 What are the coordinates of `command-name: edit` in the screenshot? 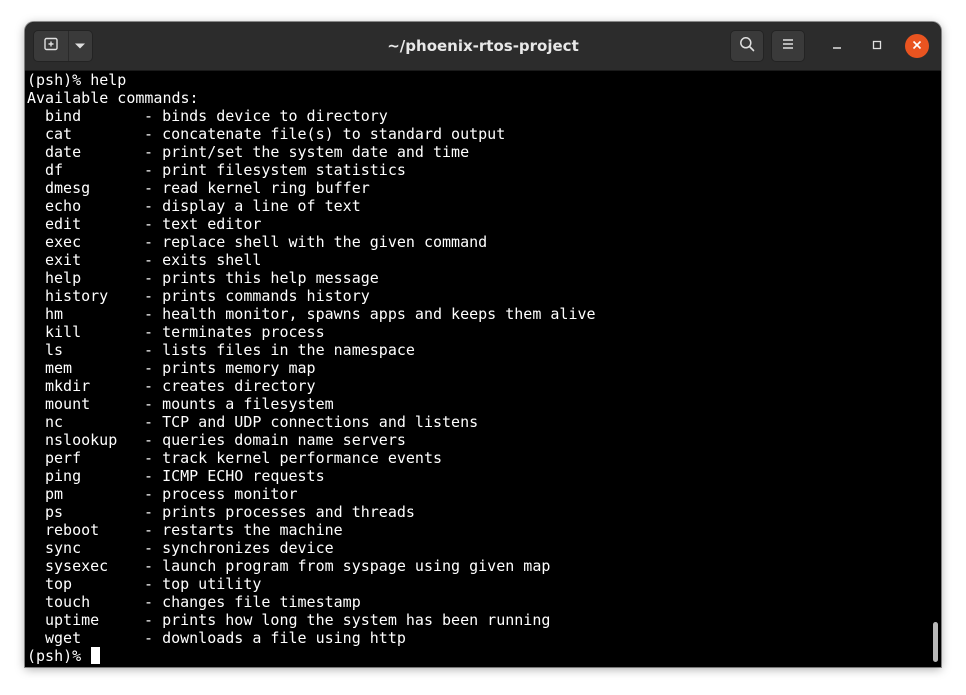 It's located at (63, 224).